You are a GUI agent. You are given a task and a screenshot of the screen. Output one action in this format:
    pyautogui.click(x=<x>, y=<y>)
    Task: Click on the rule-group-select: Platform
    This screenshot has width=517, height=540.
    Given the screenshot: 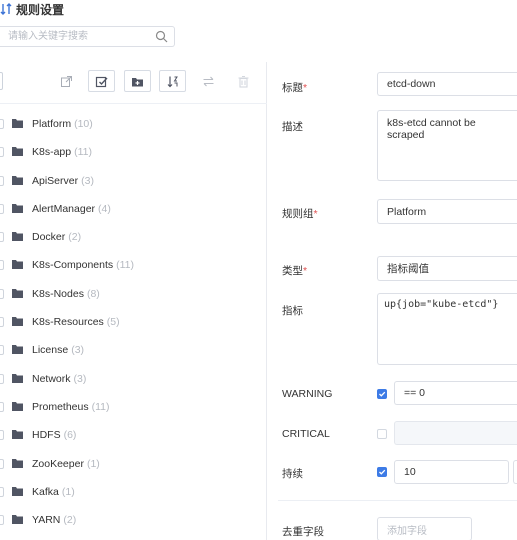 What is the action you would take?
    pyautogui.click(x=447, y=211)
    